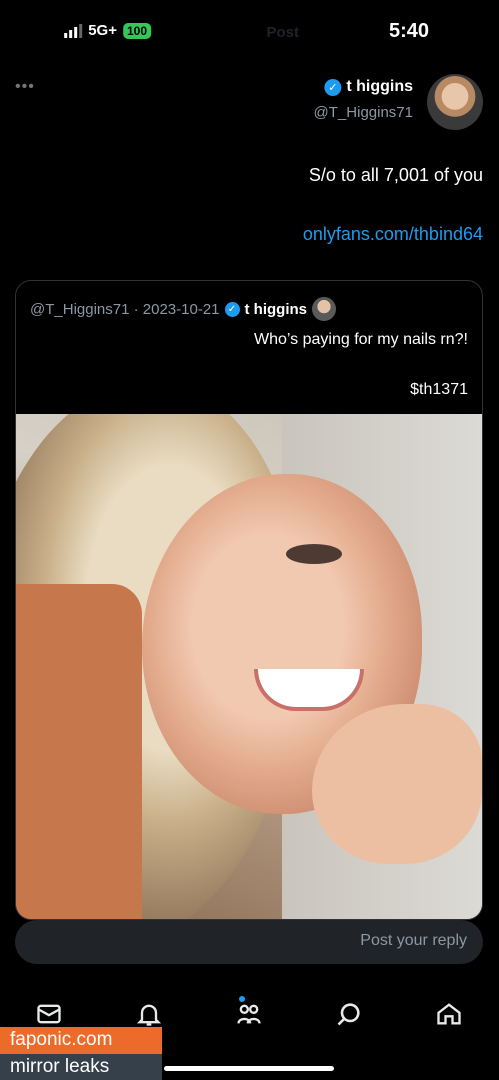  Describe the element at coordinates (314, 554) in the screenshot. I see `photo-eye` at that location.